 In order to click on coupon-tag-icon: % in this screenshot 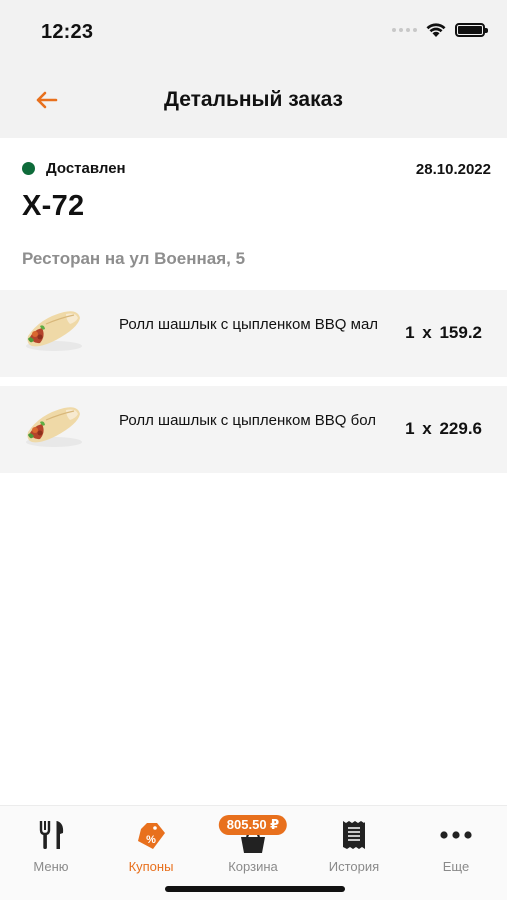, I will do `click(151, 835)`.